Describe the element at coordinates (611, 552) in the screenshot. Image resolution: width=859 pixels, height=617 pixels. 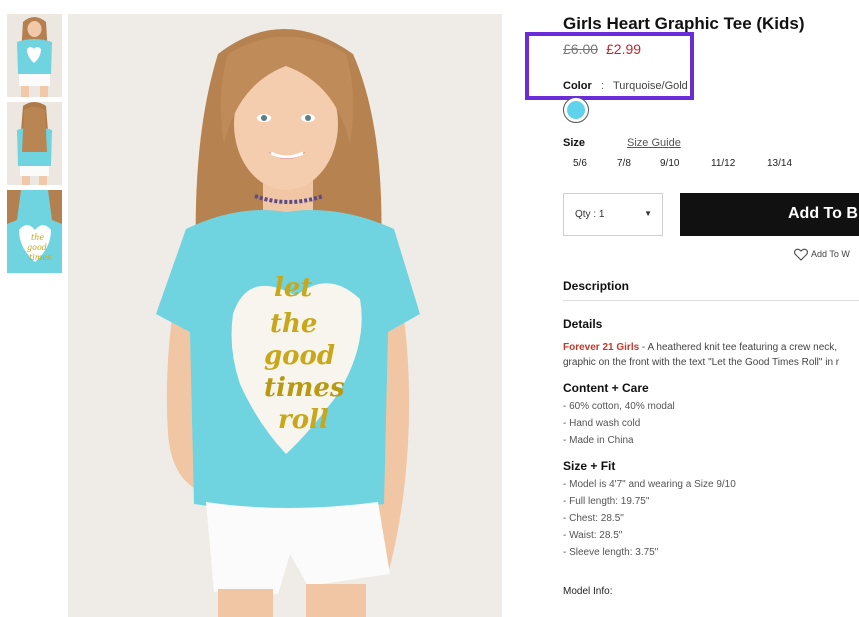
I see `fit-item: - Sleeve length: 3.75"` at that location.